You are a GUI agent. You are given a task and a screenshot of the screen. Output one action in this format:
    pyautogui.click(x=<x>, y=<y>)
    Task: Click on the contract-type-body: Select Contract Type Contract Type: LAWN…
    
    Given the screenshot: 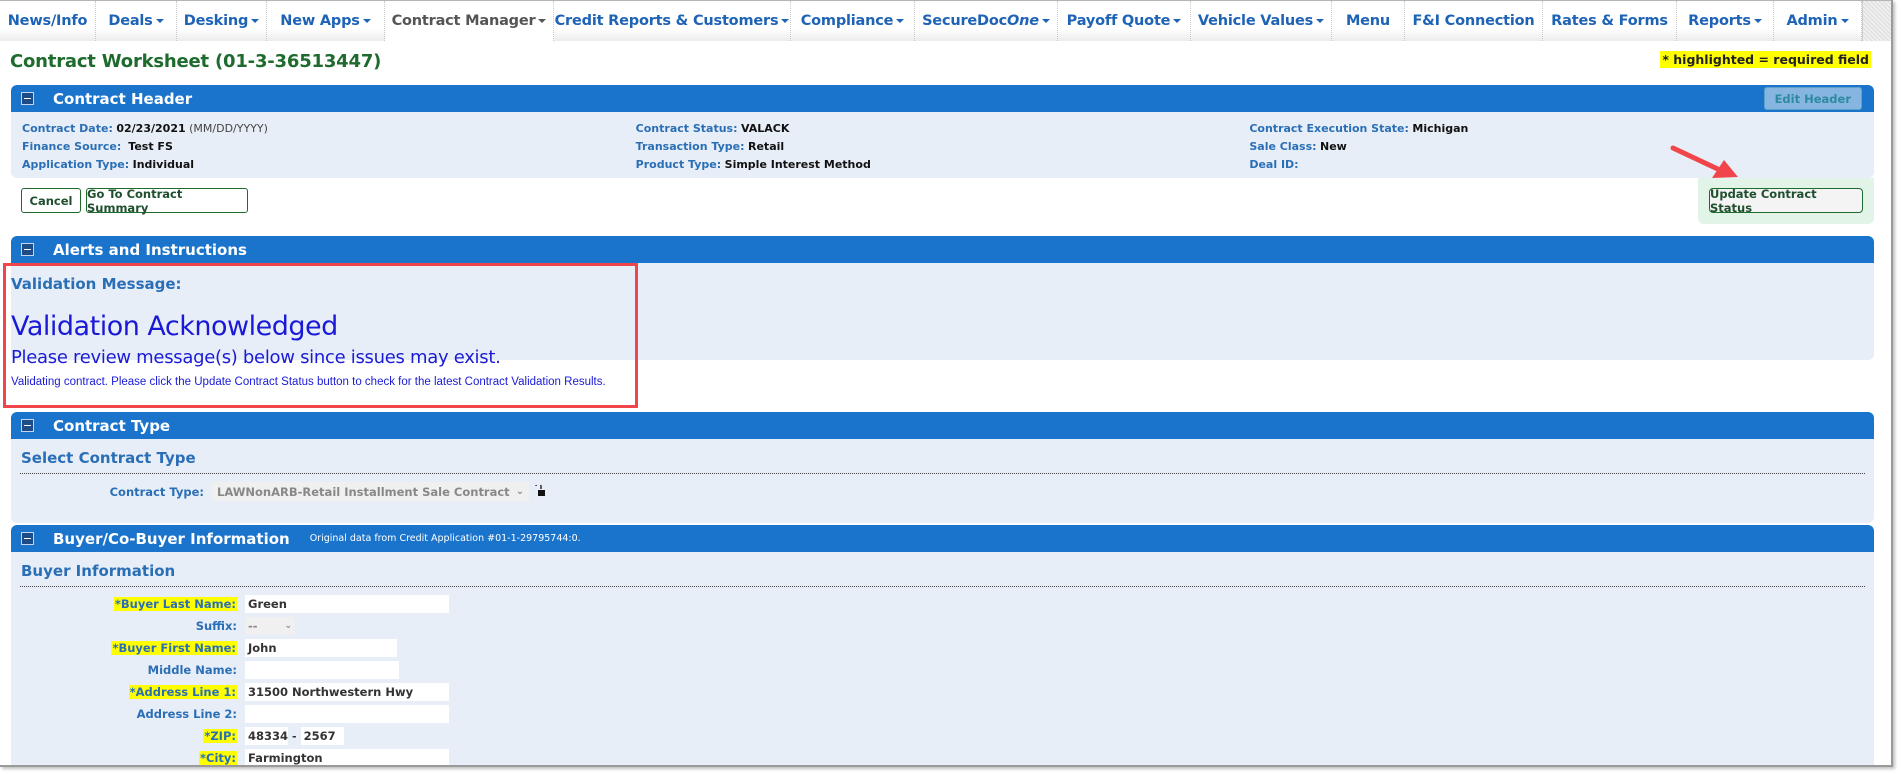 What is the action you would take?
    pyautogui.click(x=942, y=481)
    